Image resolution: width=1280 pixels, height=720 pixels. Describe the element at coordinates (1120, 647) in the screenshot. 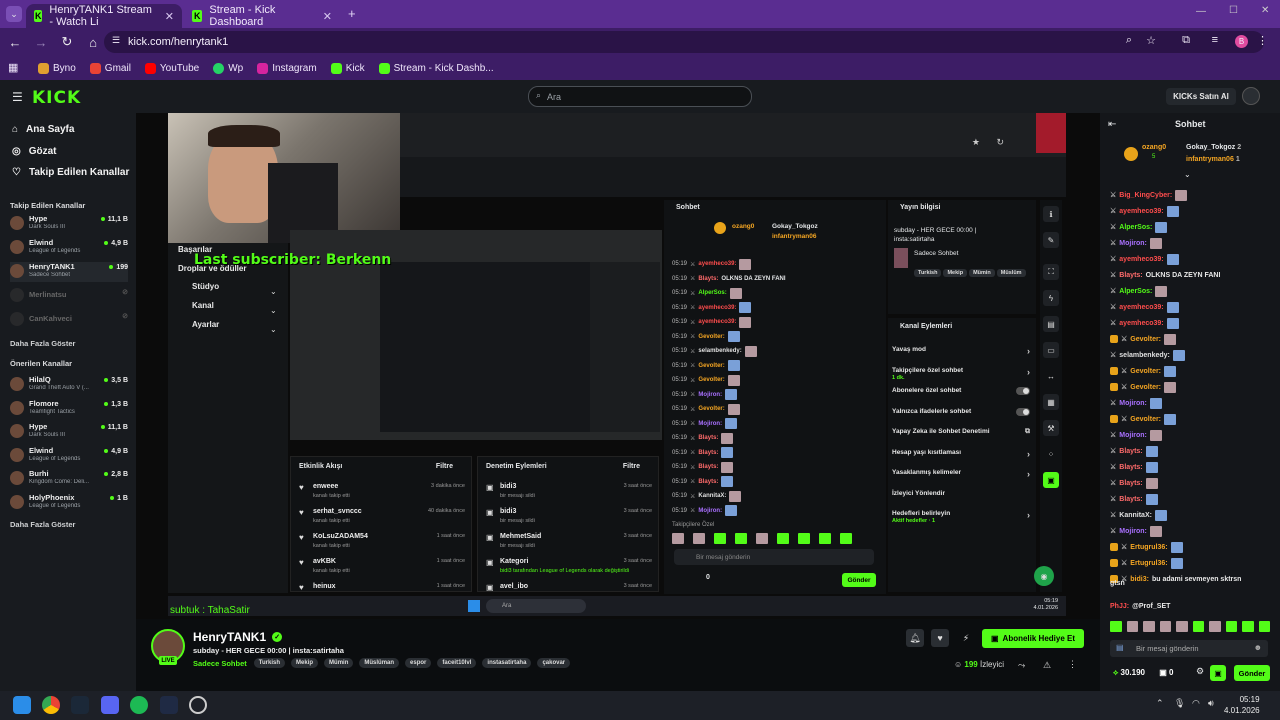

I see `chat-settings-icon: ▤` at that location.